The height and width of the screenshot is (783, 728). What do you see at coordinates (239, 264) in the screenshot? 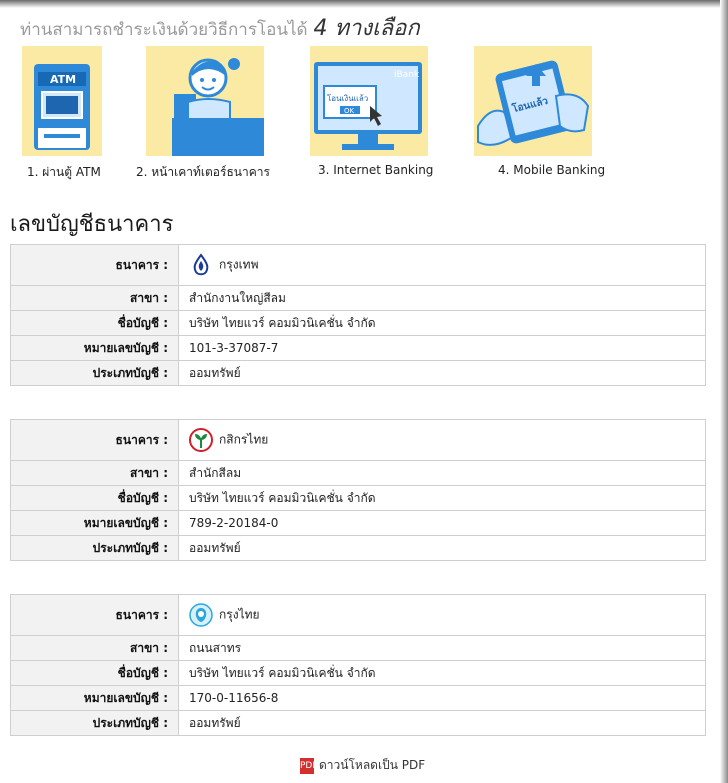
I see `bank-name: กรุงเทพ` at bounding box center [239, 264].